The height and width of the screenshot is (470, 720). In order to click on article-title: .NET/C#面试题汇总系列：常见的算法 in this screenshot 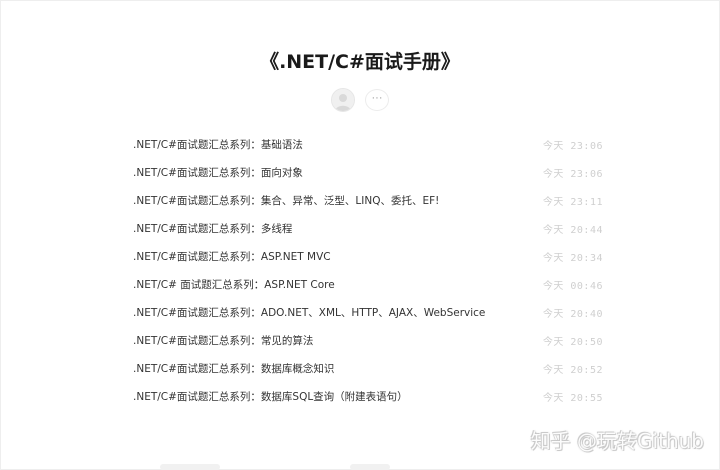, I will do `click(223, 340)`.